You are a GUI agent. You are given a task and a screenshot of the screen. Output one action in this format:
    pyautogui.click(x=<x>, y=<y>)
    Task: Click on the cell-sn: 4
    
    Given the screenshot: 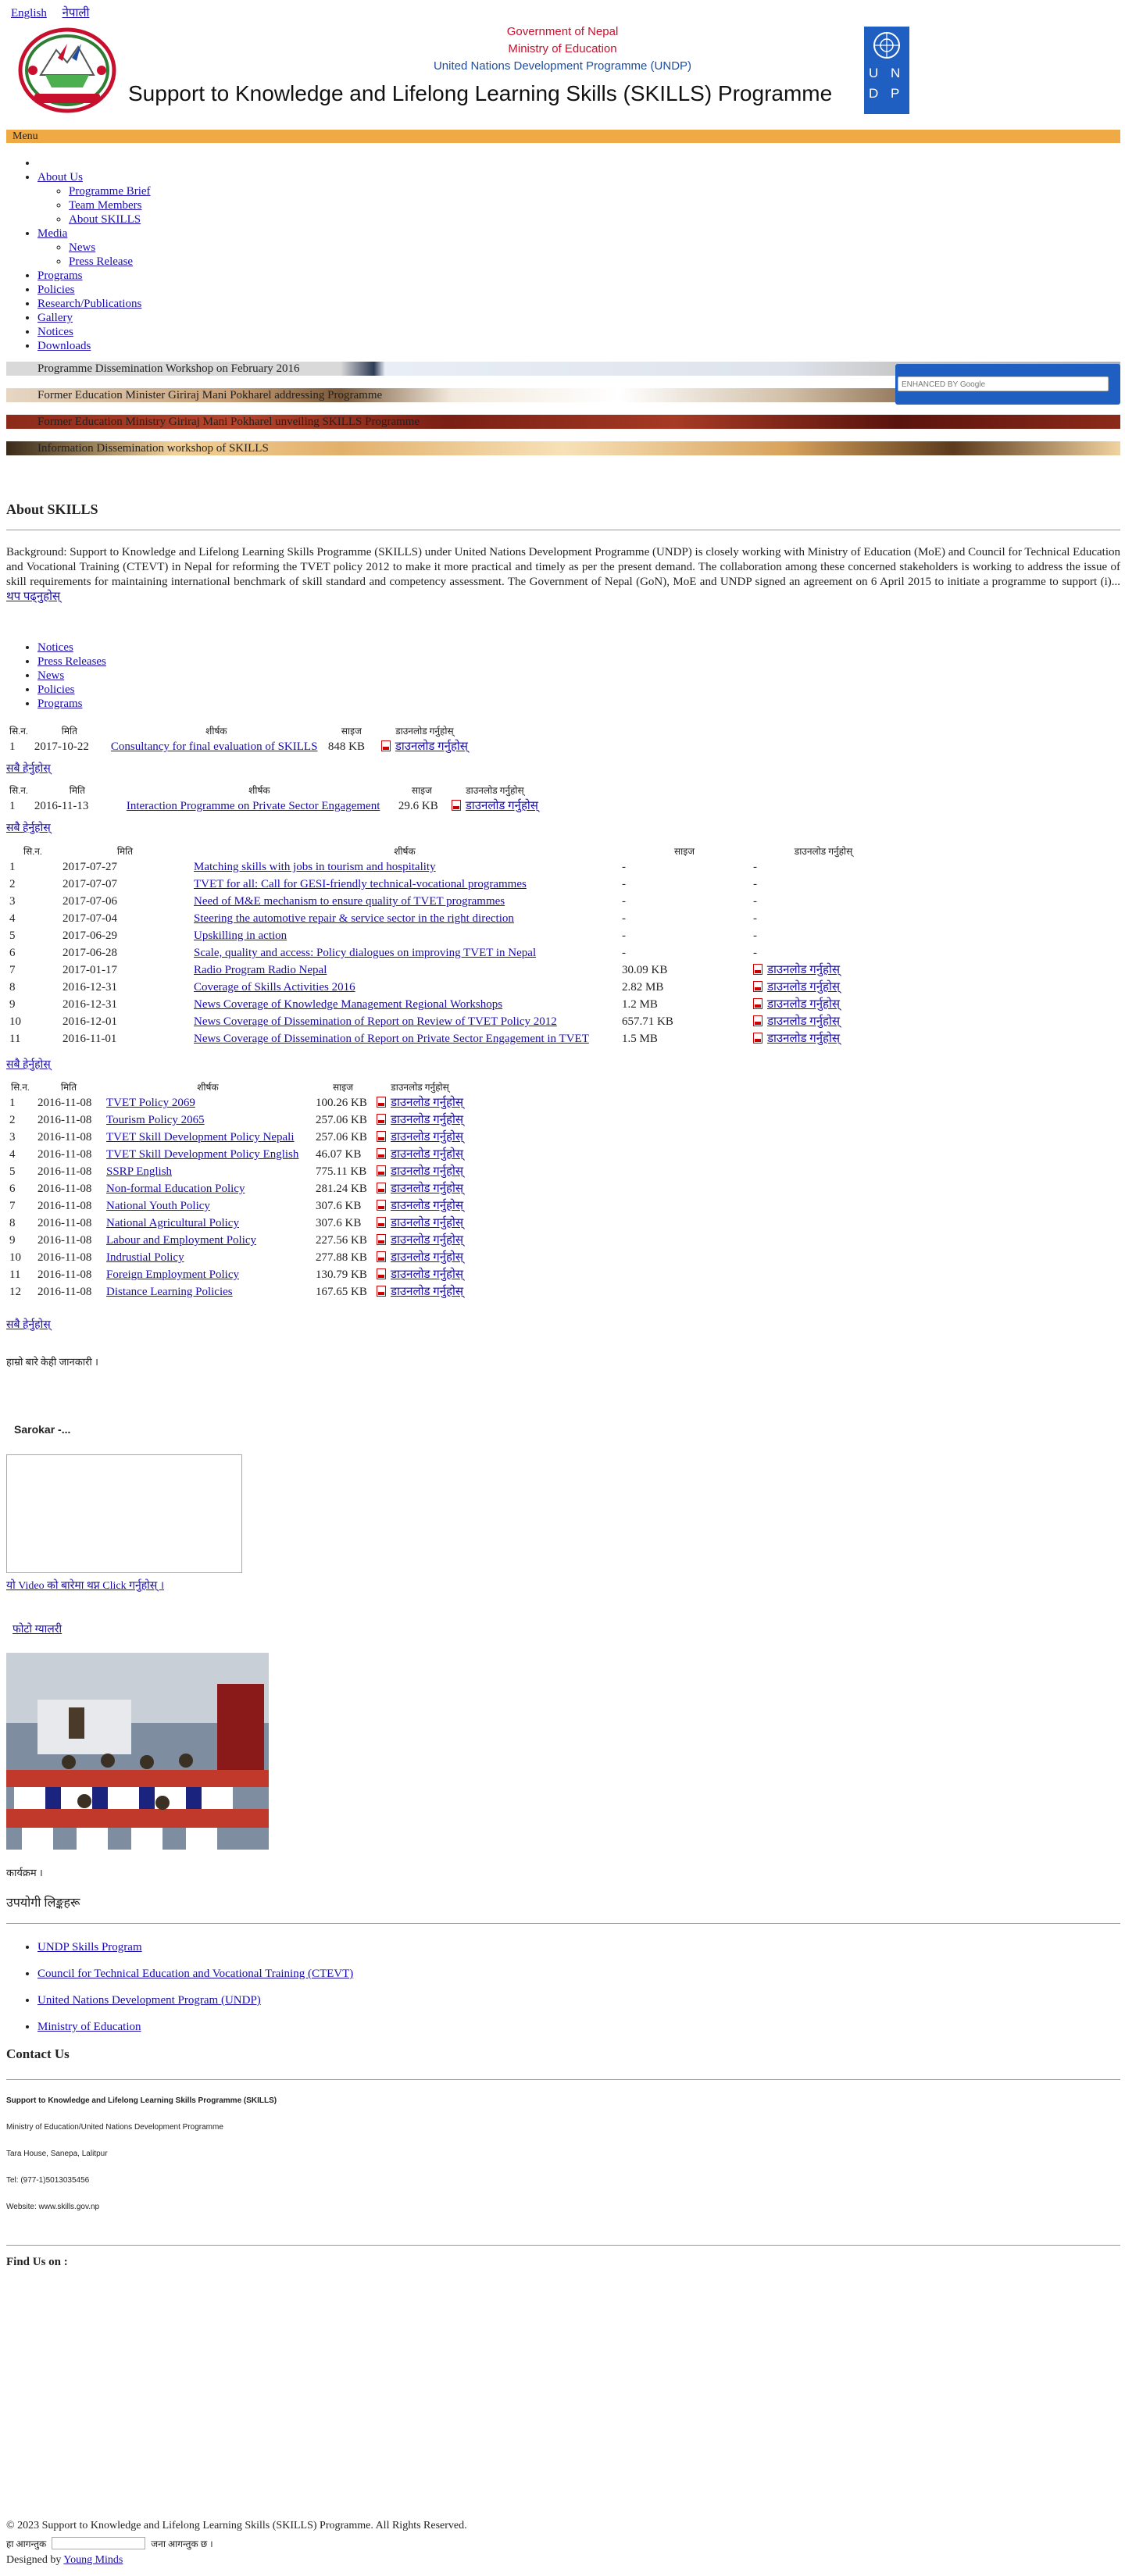 What is the action you would take?
    pyautogui.click(x=12, y=918)
    